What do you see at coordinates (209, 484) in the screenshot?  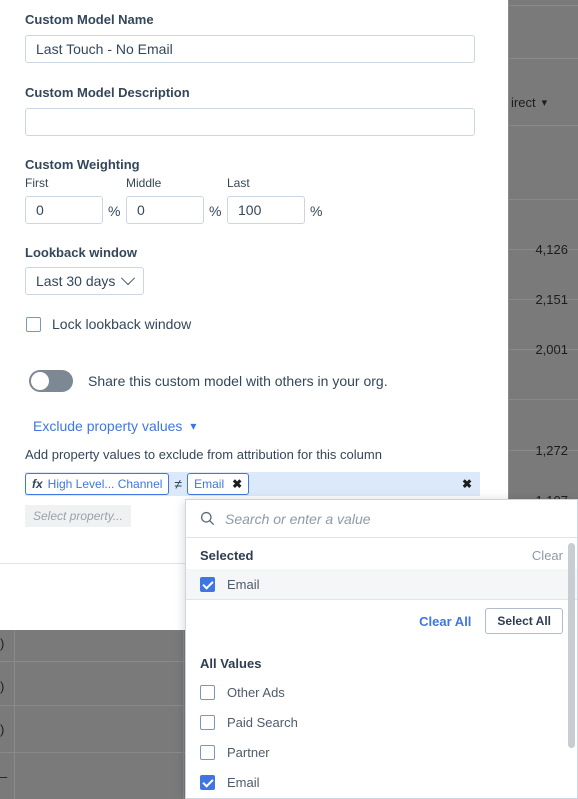 I see `filter-value-label: Email` at bounding box center [209, 484].